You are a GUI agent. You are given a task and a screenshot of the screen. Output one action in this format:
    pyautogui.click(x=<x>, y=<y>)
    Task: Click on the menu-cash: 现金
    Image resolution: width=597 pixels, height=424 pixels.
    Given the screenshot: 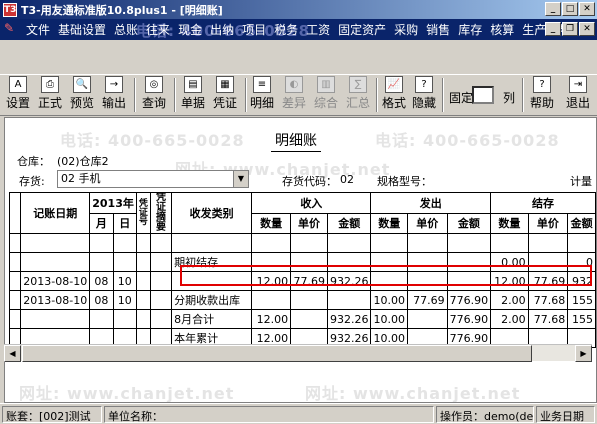 What is the action you would take?
    pyautogui.click(x=190, y=29)
    